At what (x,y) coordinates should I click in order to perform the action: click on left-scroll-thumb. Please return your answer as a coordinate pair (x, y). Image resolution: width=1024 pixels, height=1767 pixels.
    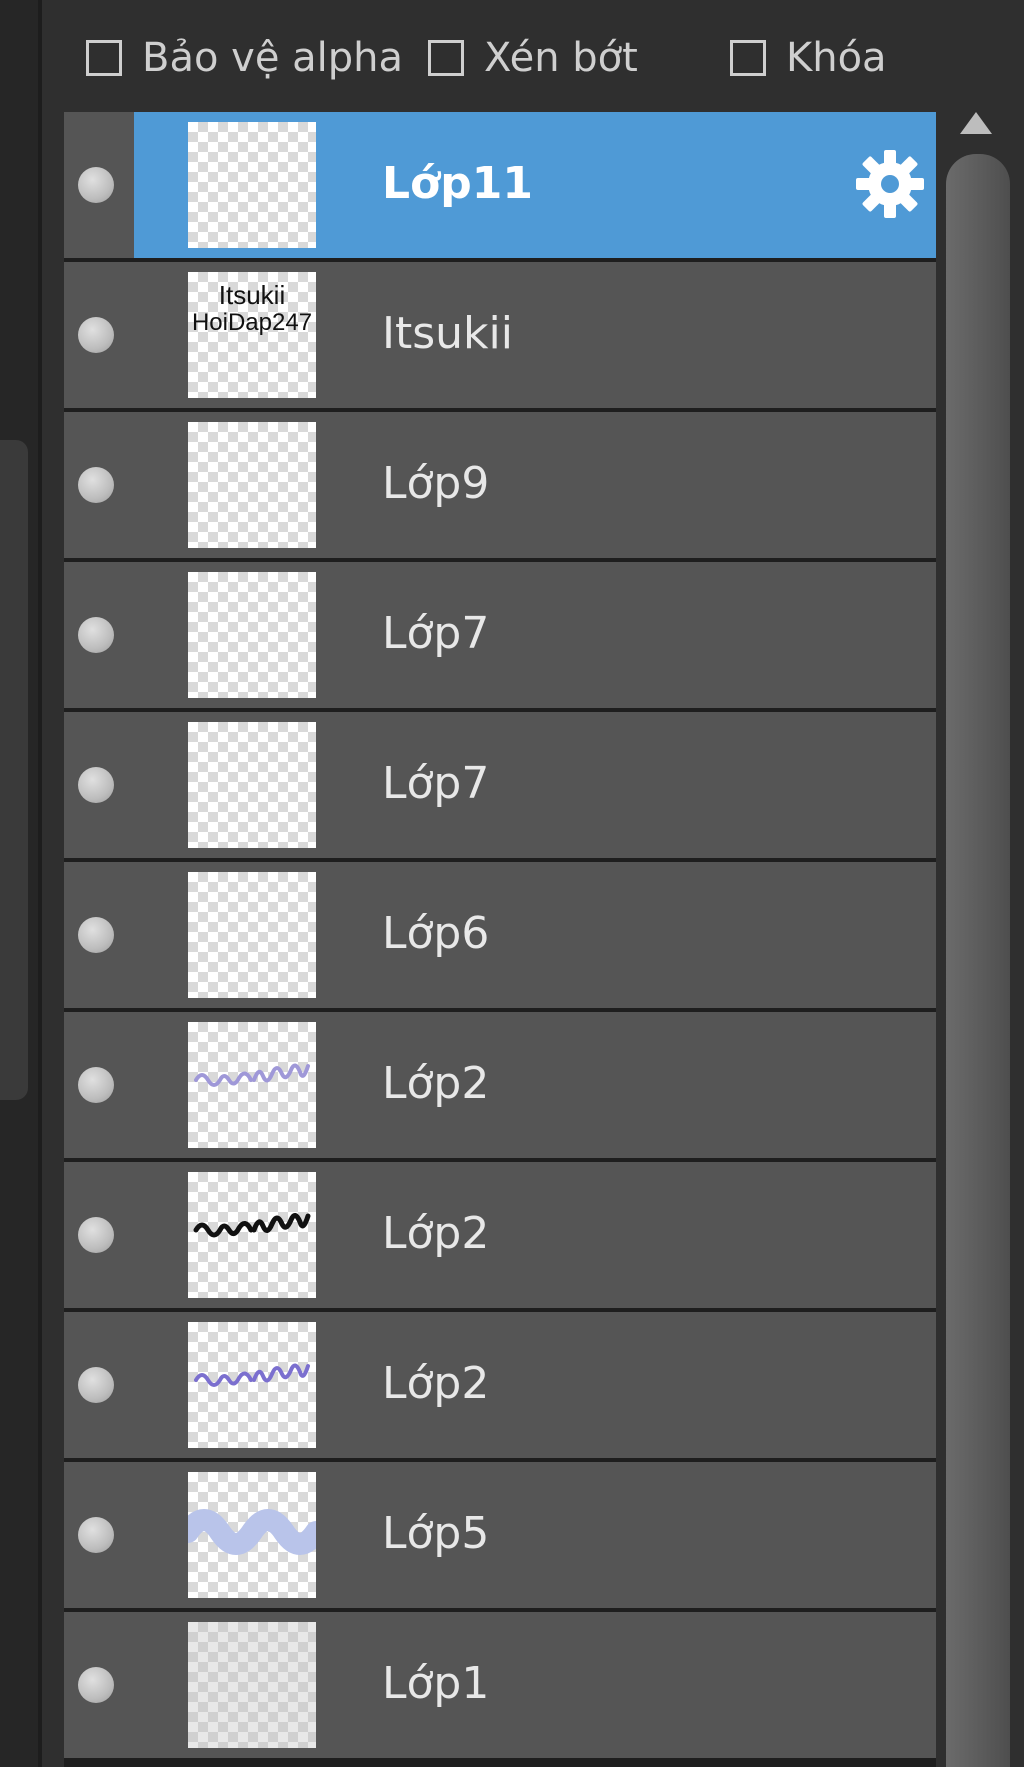
    Looking at the image, I should click on (14, 770).